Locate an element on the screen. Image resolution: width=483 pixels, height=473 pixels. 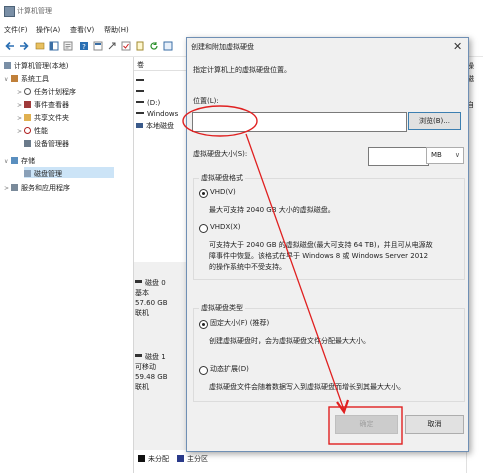
tree-item-shared-folders: > 共享文件夹 is located at coordinates (43, 118).